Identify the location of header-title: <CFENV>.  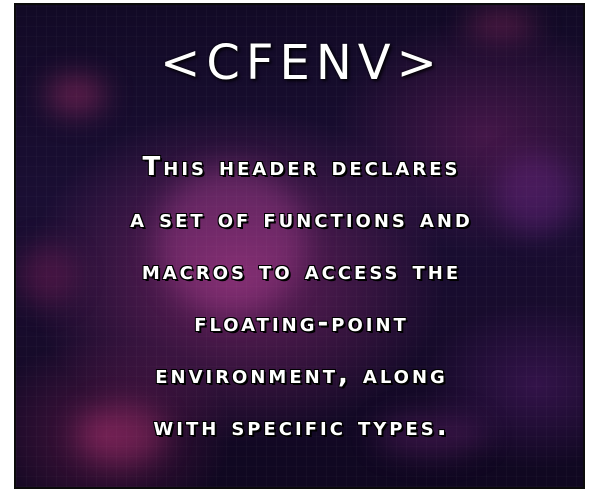
(301, 63).